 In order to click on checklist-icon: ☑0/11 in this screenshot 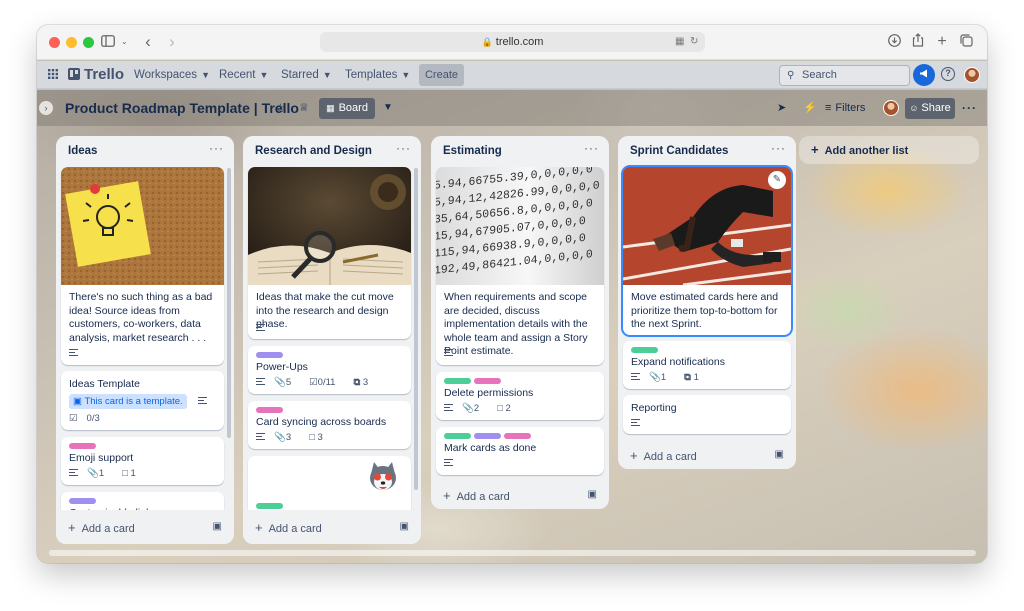, I will do `click(322, 382)`.